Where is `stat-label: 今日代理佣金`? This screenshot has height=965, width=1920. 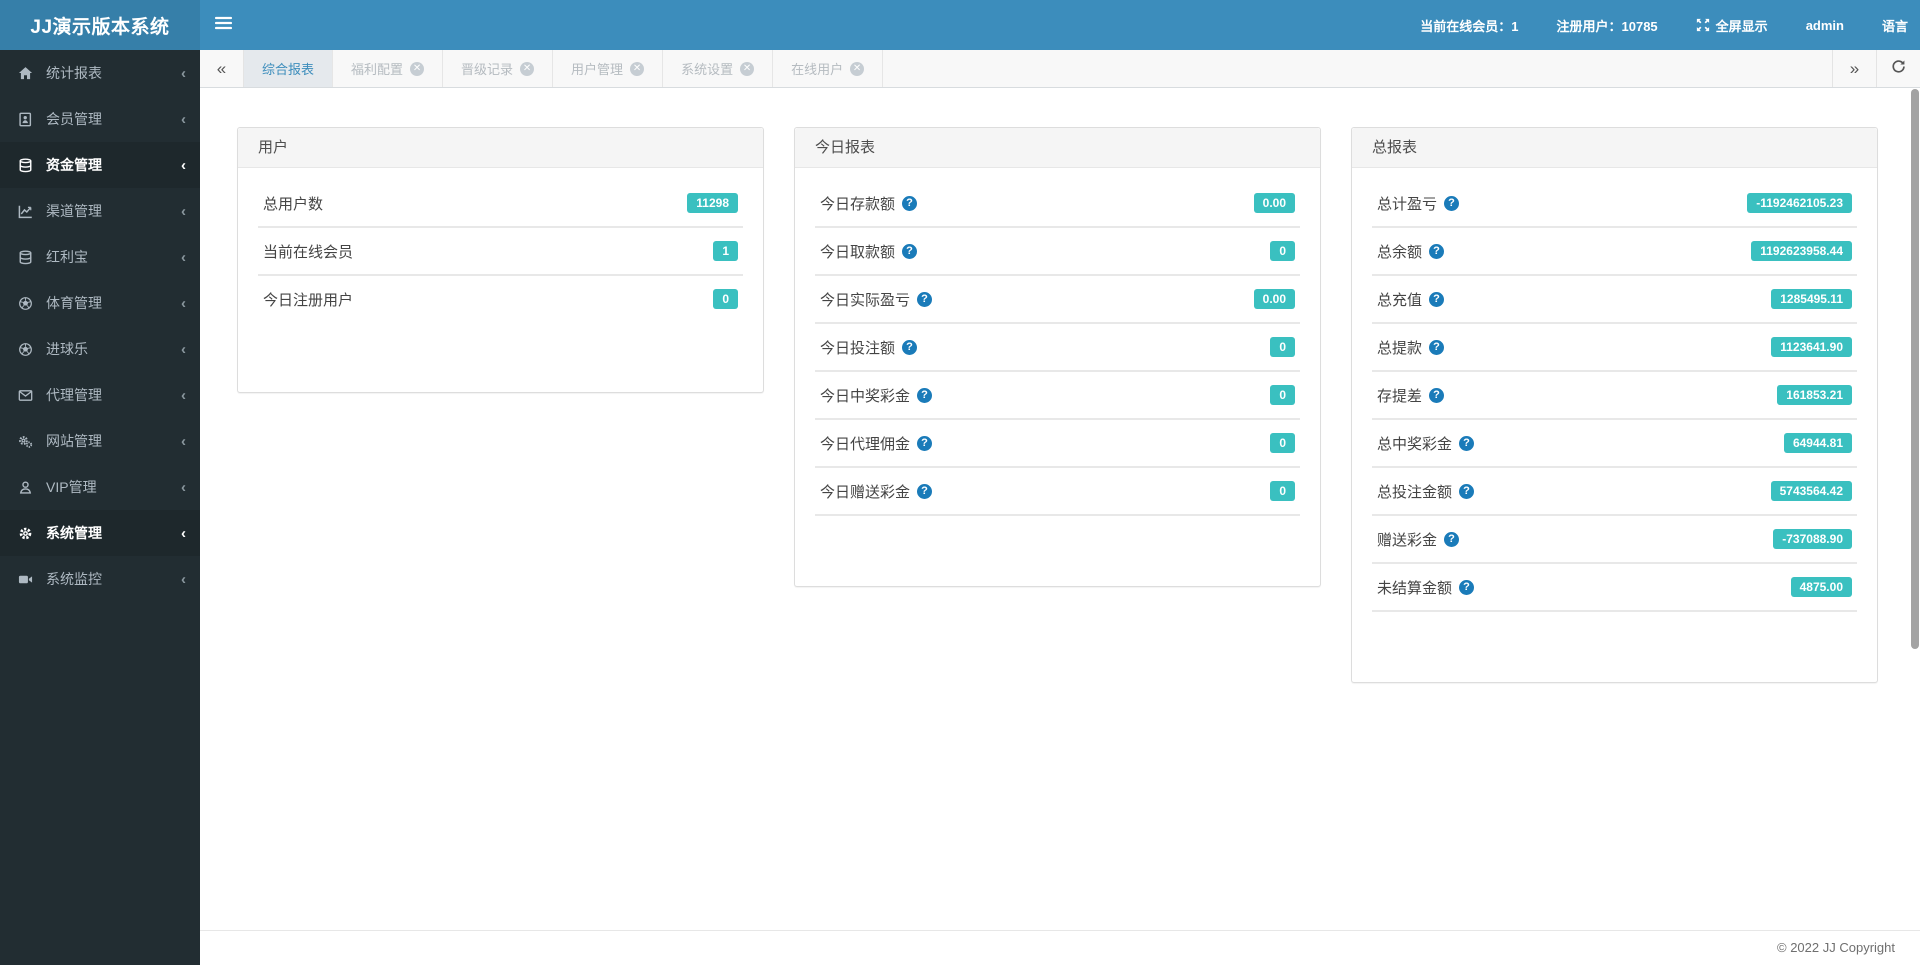
stat-label: 今日代理佣金 is located at coordinates (865, 444).